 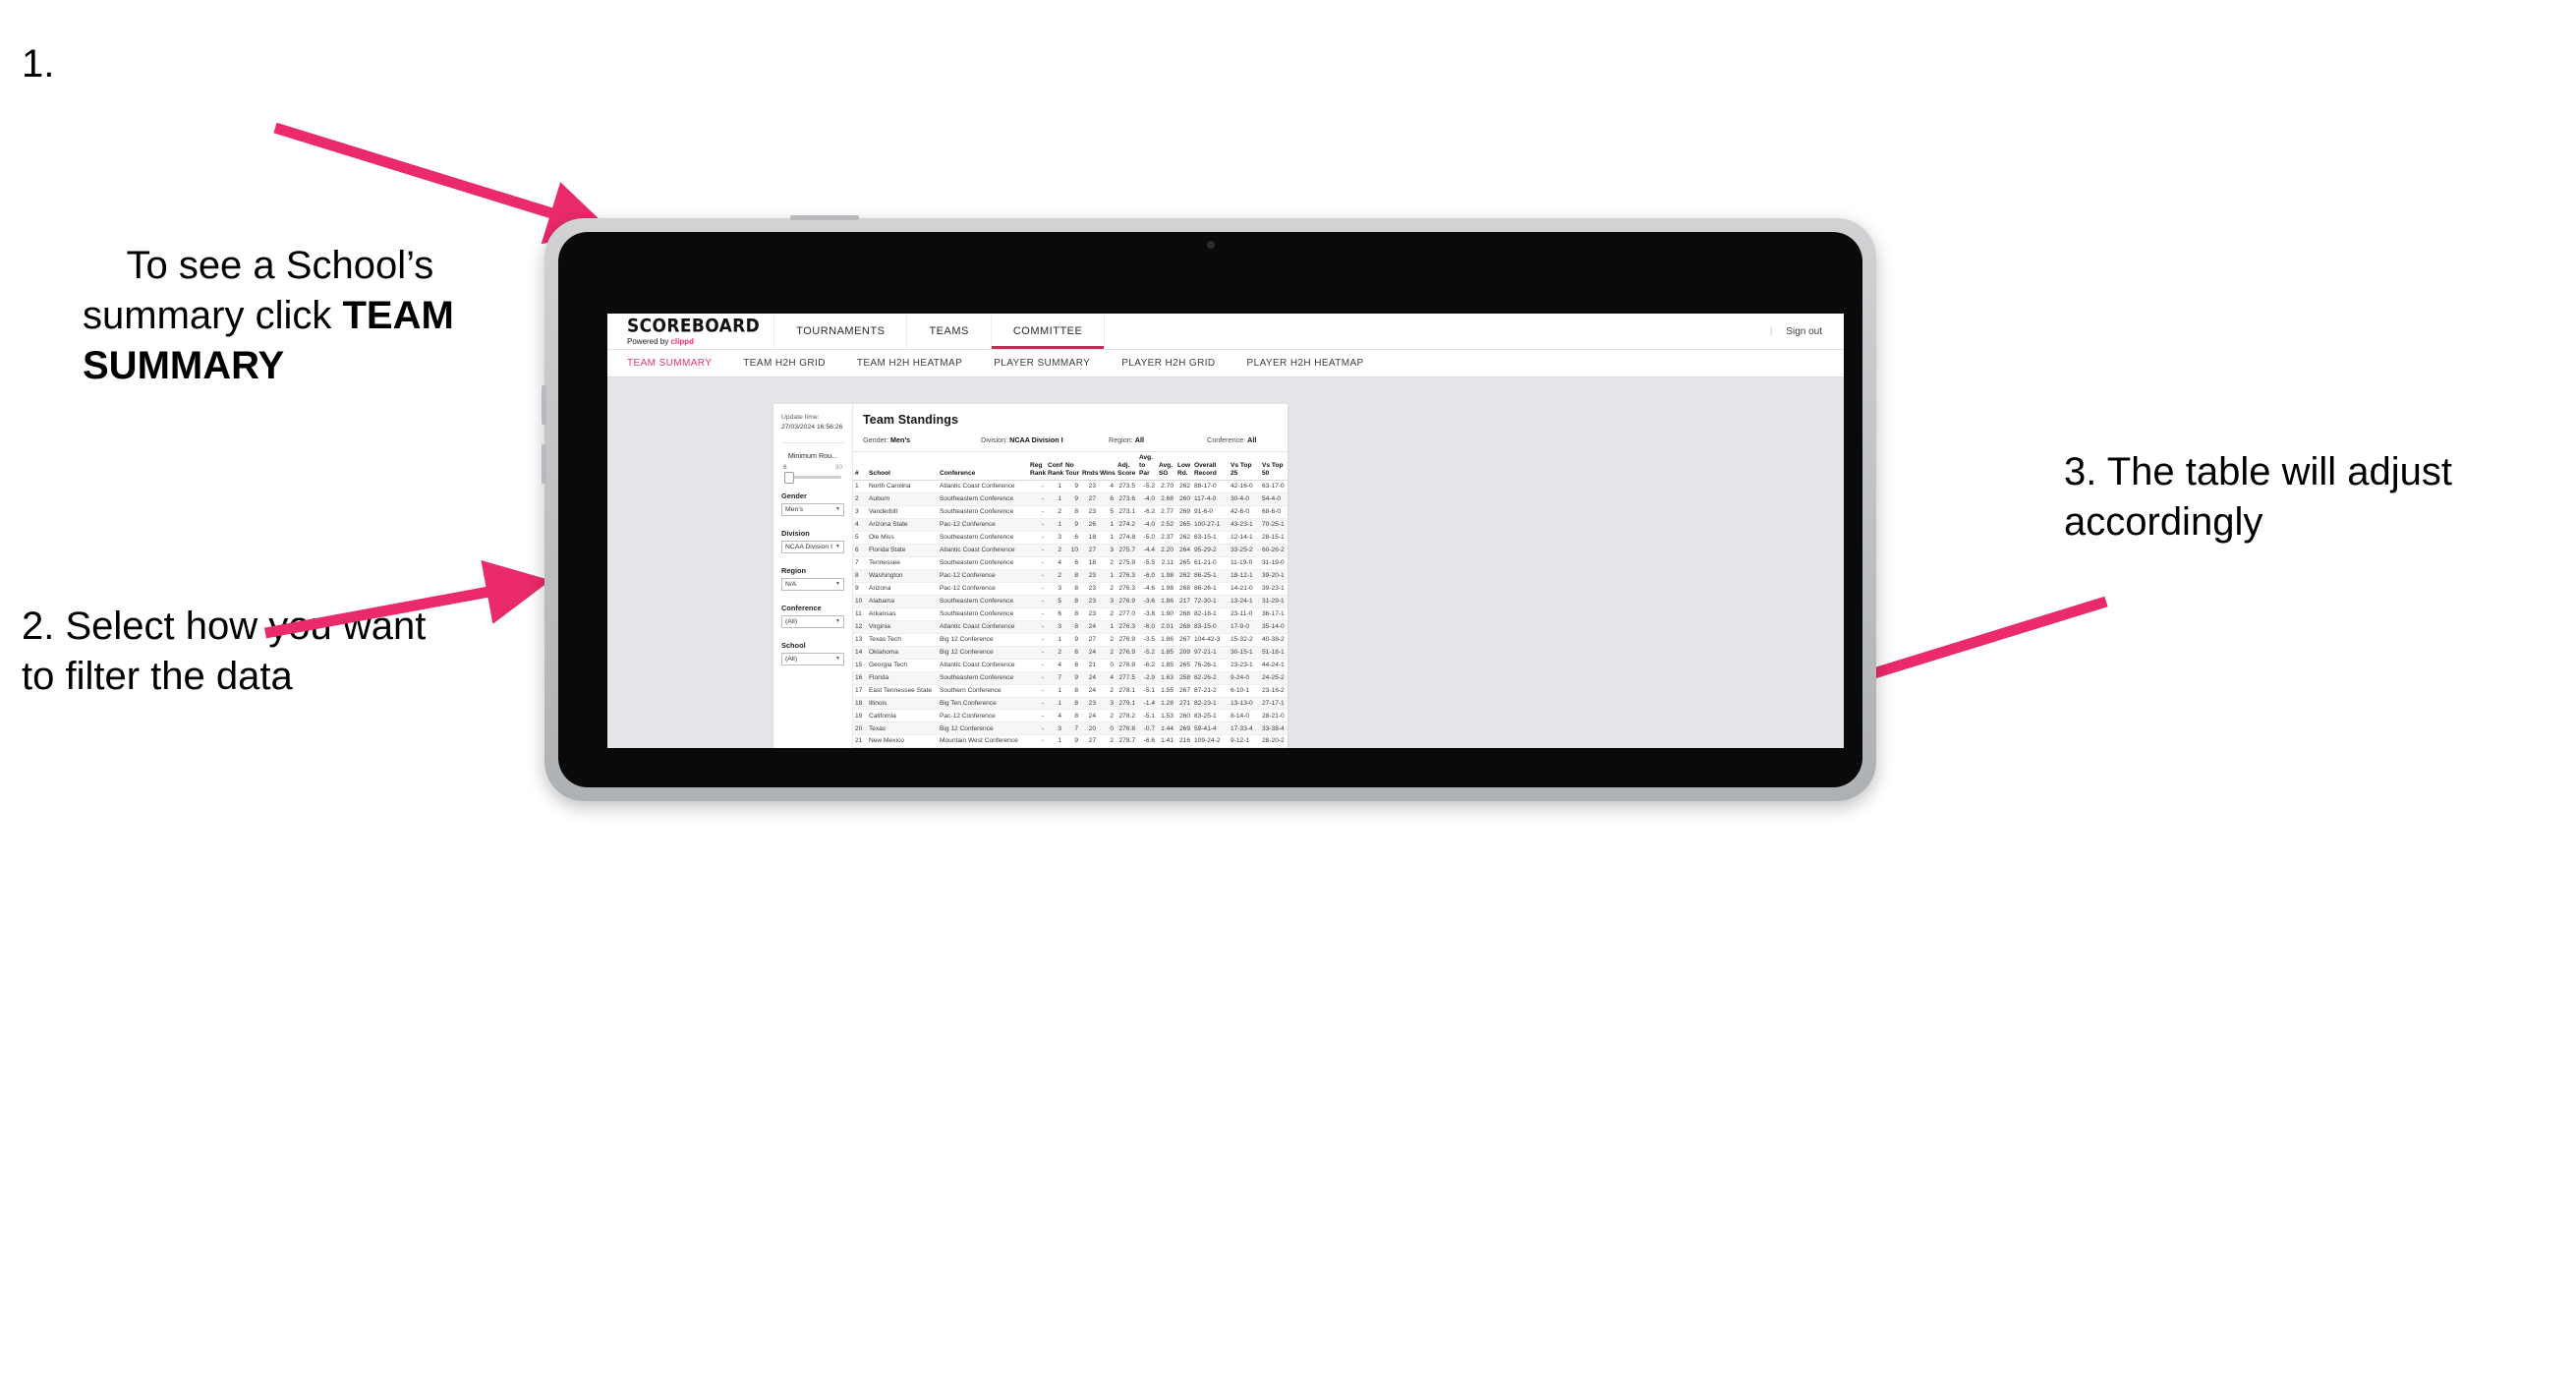 What do you see at coordinates (1055, 525) in the screenshot?
I see `cell-conf-rank: 1` at bounding box center [1055, 525].